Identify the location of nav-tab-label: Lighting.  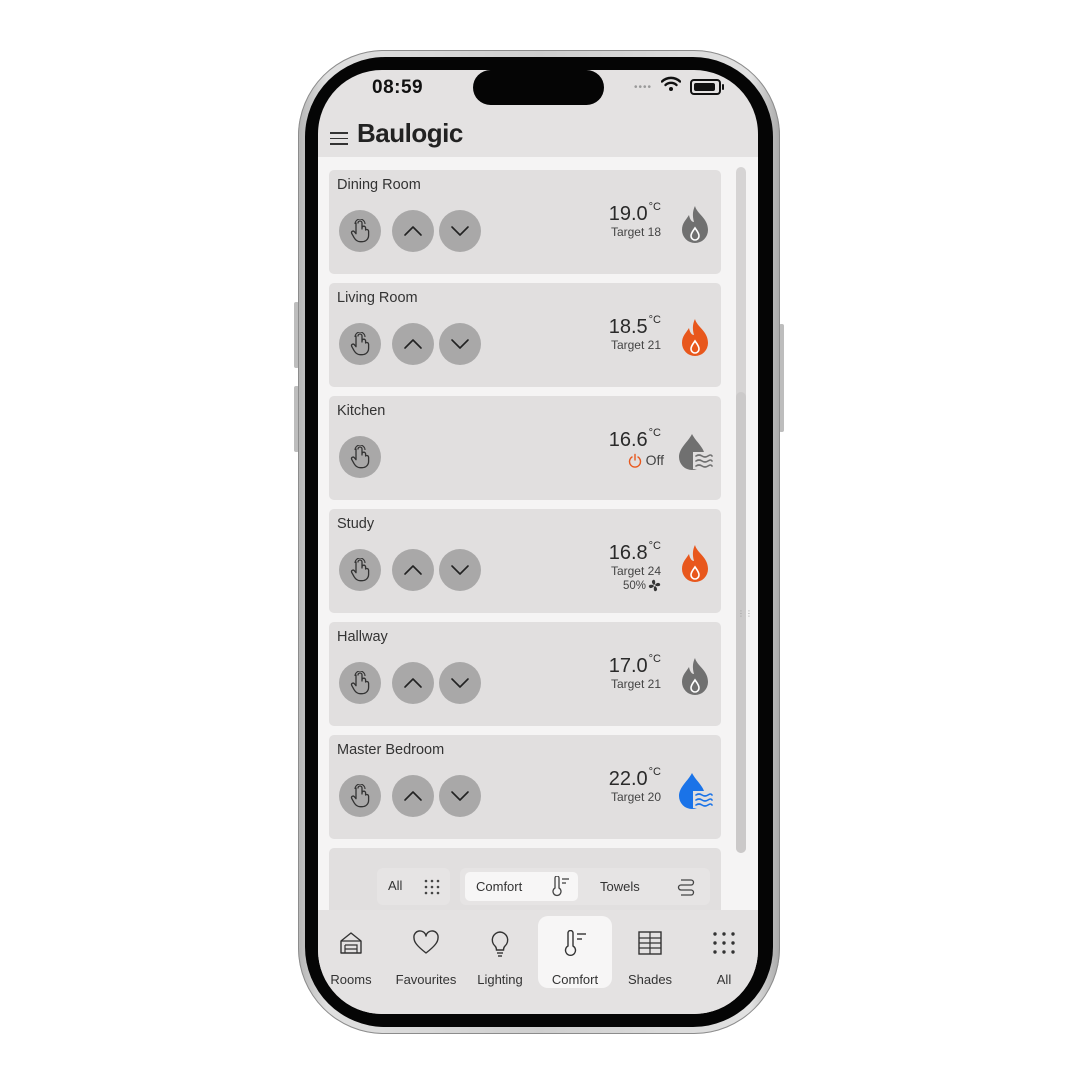
(500, 979).